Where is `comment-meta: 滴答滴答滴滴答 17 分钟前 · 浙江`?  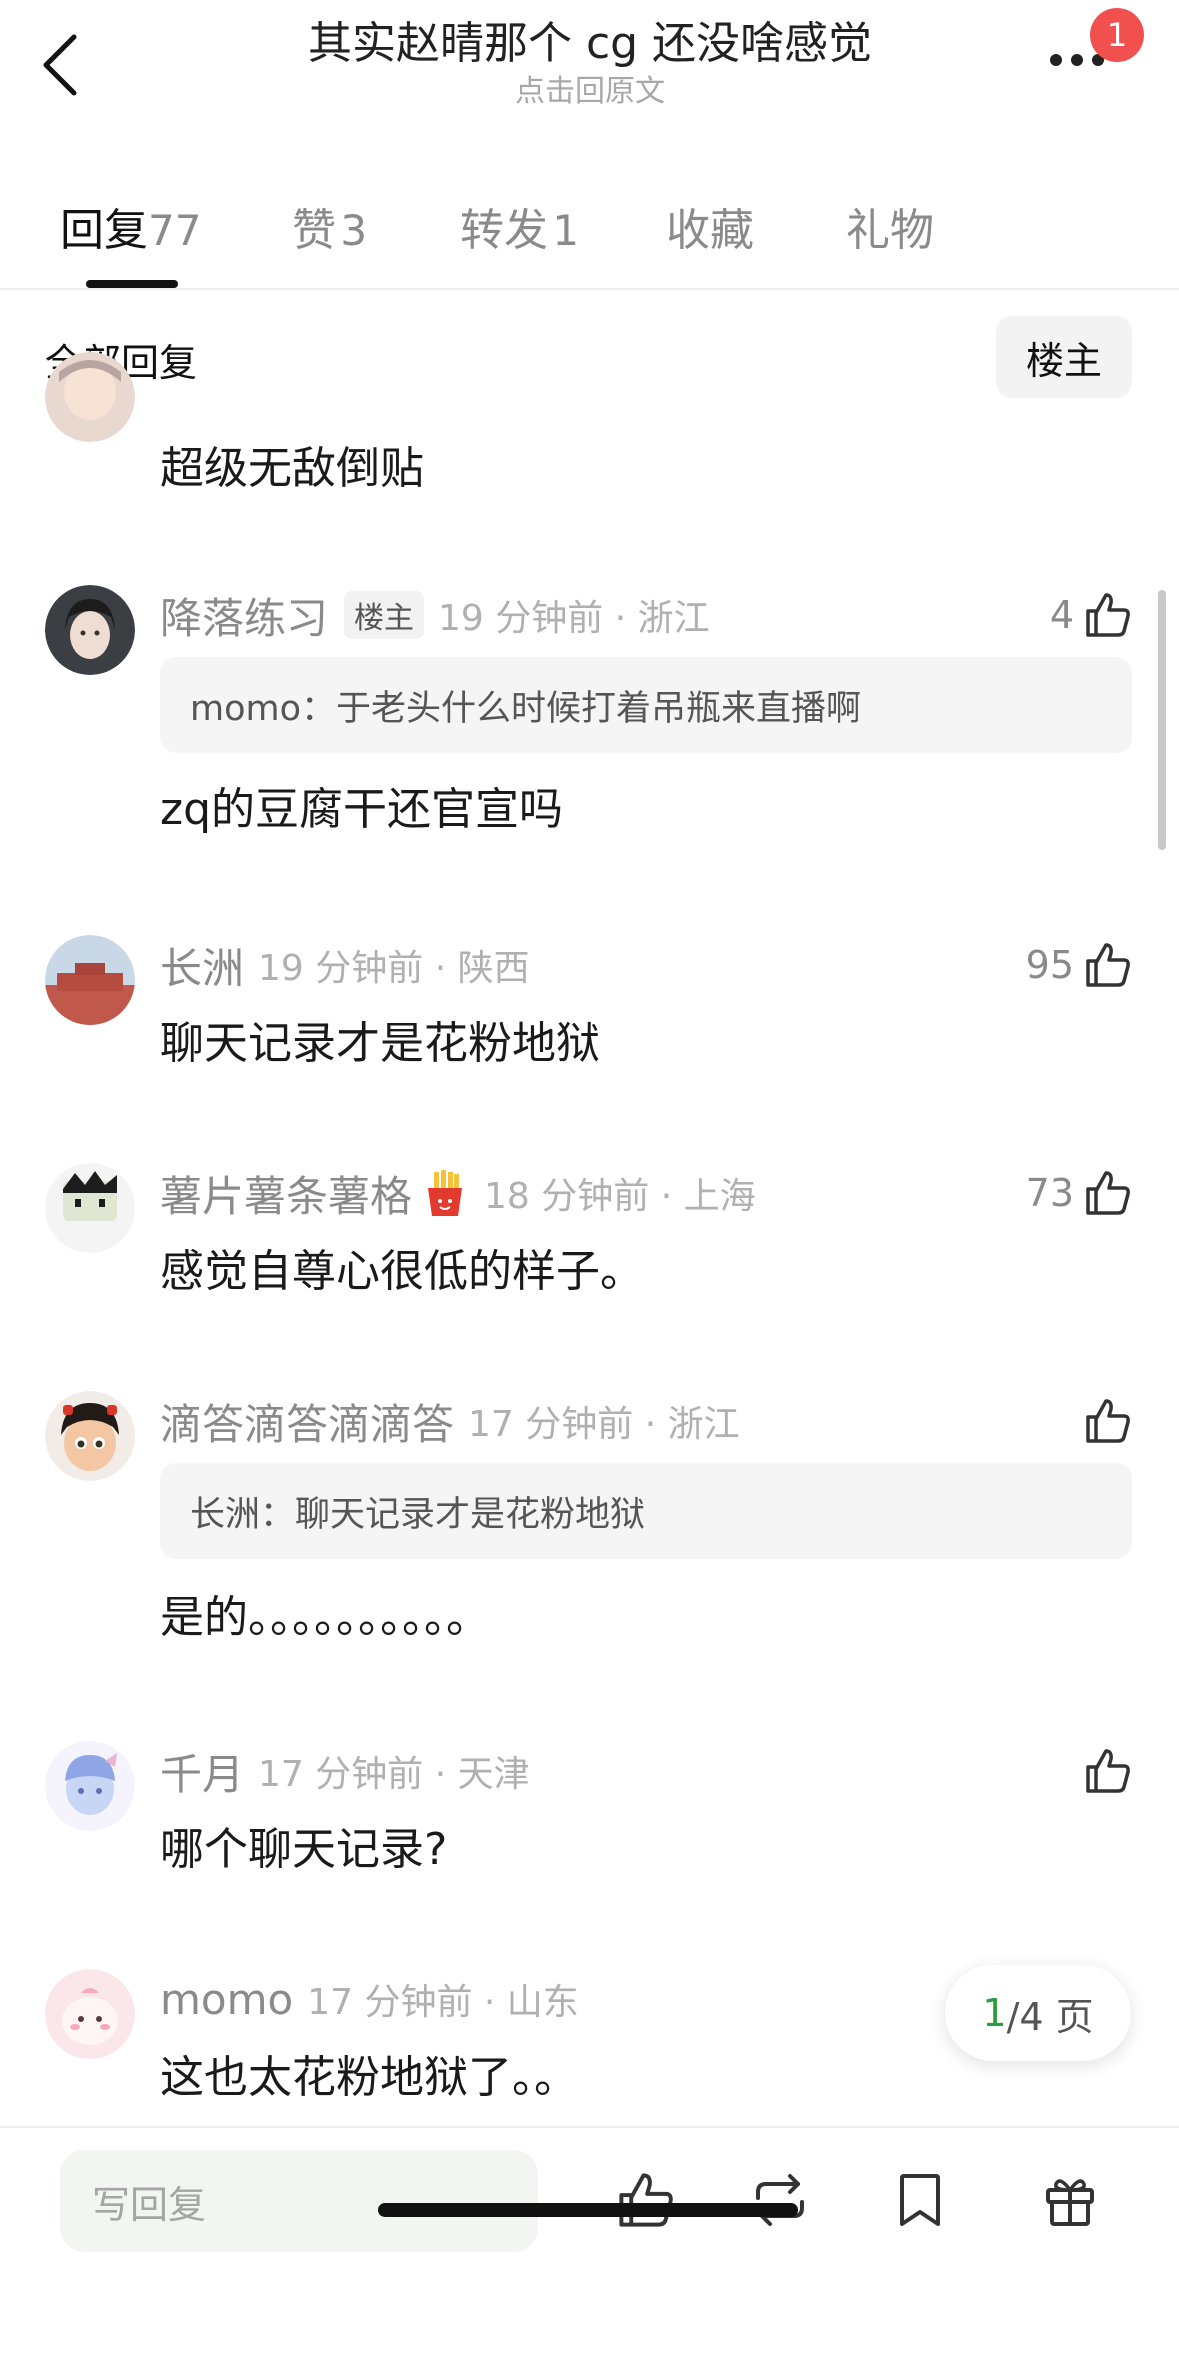 comment-meta: 滴答滴答滴滴答 17 分钟前 · 浙江 is located at coordinates (450, 1421).